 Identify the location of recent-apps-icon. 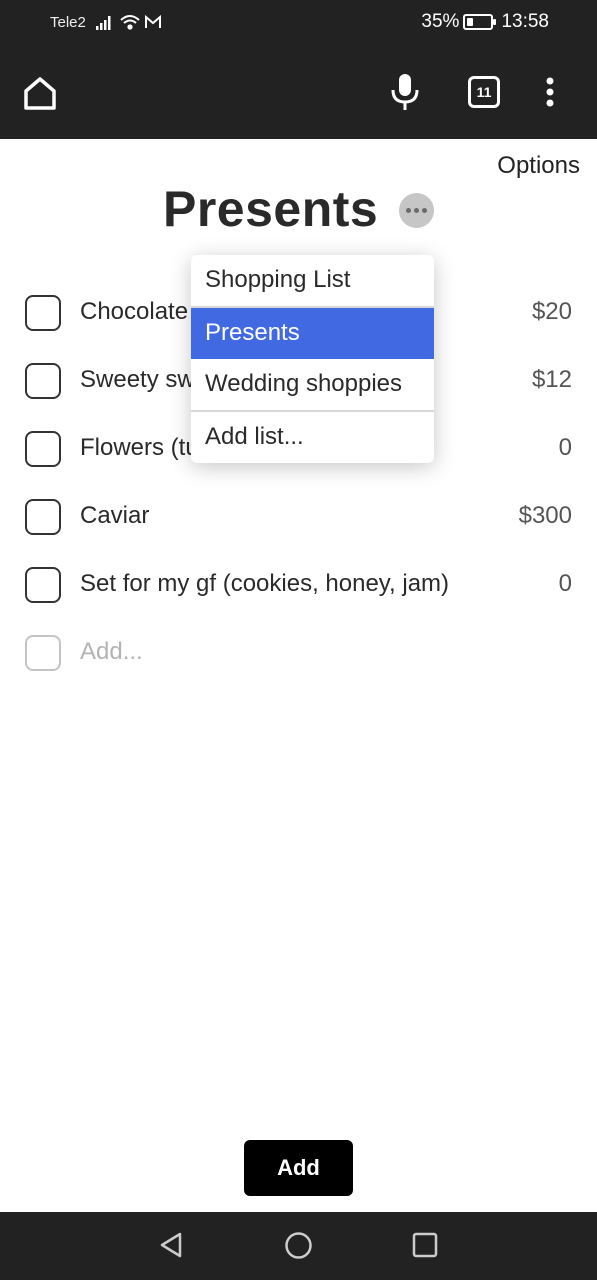
(425, 1245).